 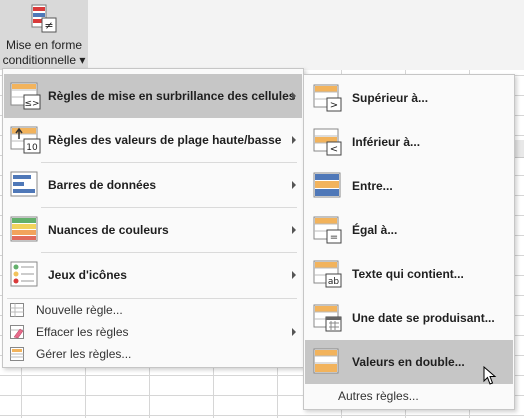 I want to click on data-bars-icon, so click(x=24, y=184).